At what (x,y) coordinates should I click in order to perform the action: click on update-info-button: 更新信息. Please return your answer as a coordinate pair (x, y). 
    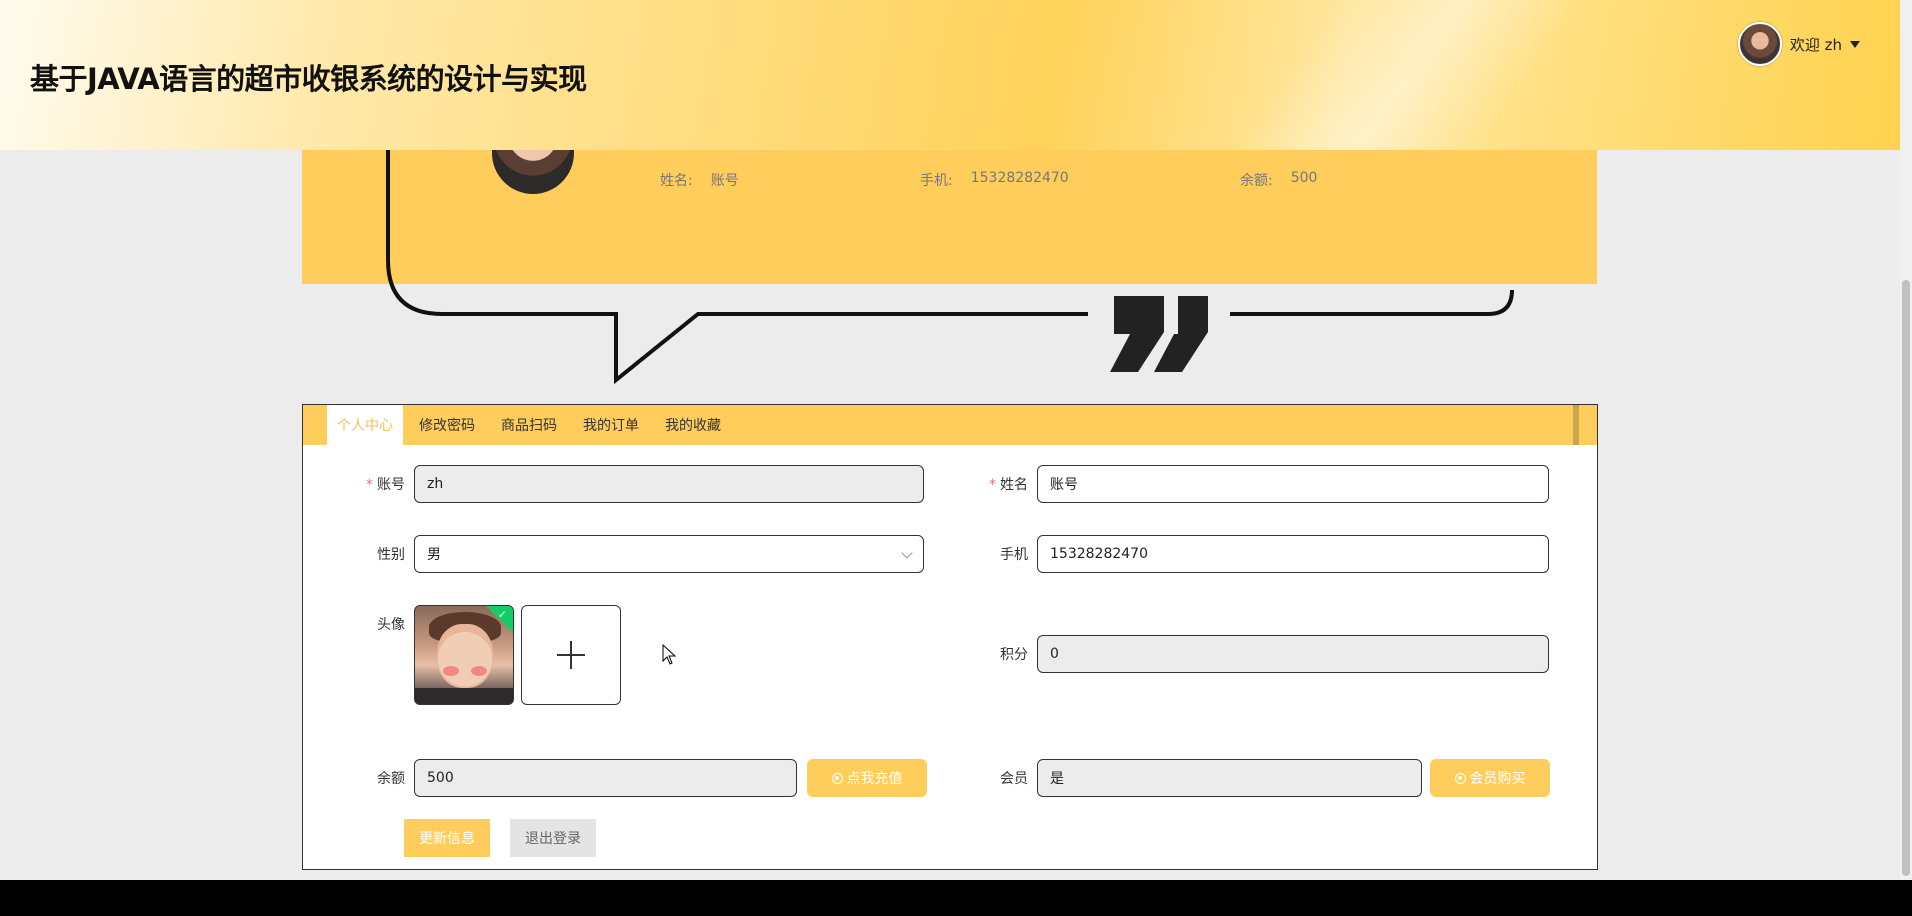
    Looking at the image, I should click on (447, 838).